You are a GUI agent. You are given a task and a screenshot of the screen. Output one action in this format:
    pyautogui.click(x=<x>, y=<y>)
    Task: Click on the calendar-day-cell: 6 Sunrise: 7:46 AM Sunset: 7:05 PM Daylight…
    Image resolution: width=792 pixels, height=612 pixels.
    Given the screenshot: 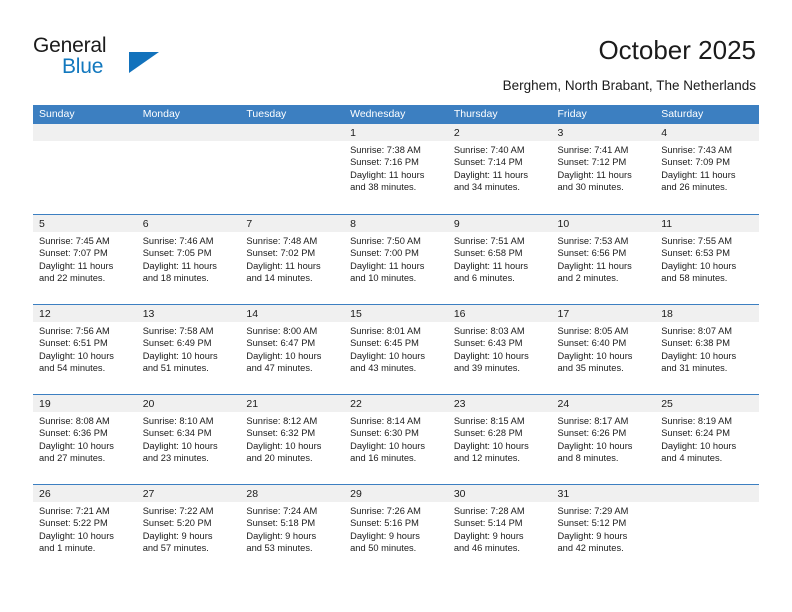 What is the action you would take?
    pyautogui.click(x=188, y=259)
    